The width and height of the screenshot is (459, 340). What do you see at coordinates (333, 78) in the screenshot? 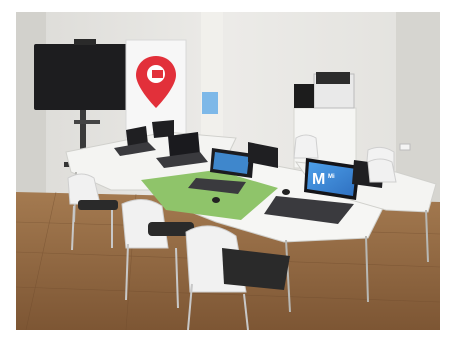
I see `printer-dark` at bounding box center [333, 78].